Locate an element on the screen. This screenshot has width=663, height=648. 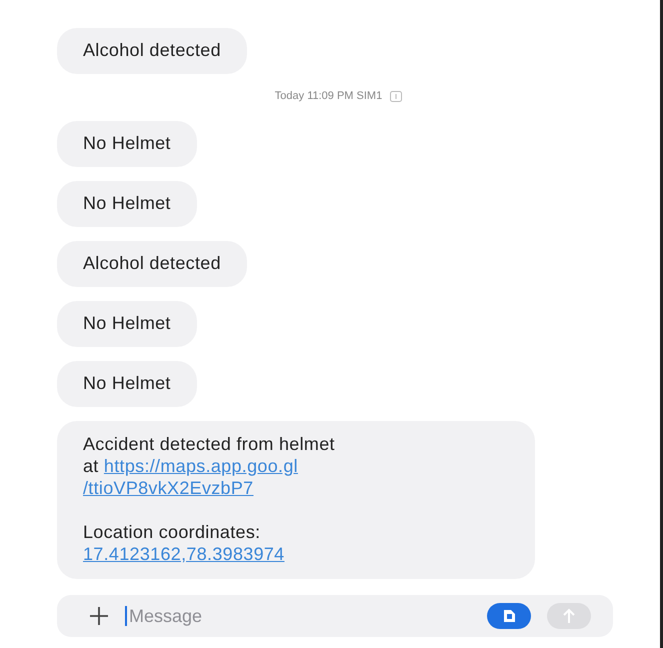
message-composer-field: Message is located at coordinates (335, 616).